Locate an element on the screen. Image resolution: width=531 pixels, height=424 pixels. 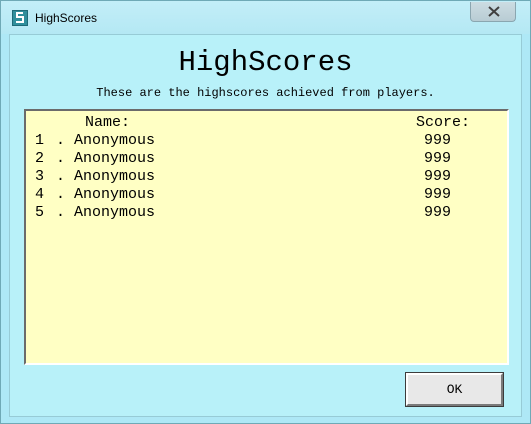
snake-app-icon is located at coordinates (20, 18).